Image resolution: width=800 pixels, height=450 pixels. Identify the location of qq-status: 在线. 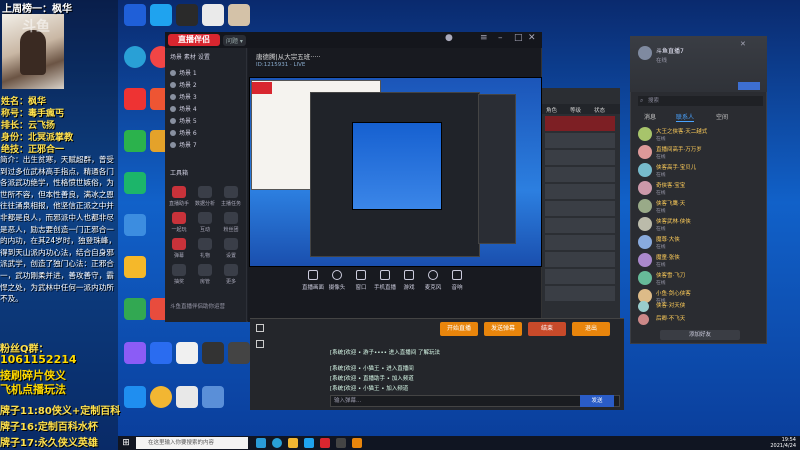
(661, 60).